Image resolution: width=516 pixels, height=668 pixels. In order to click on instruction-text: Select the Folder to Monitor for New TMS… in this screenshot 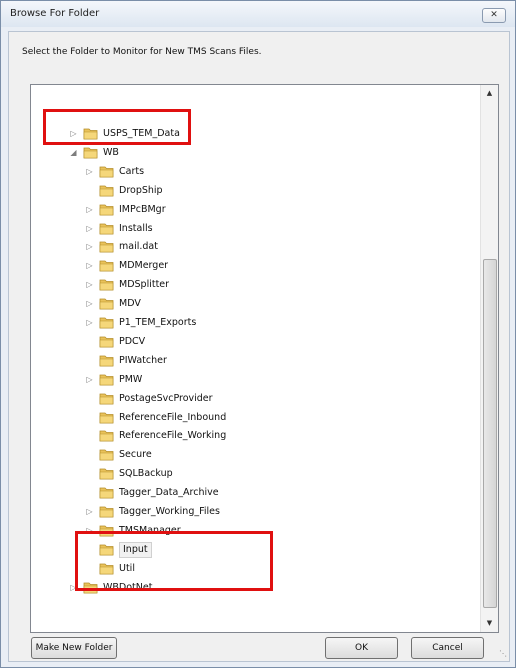, I will do `click(142, 52)`.